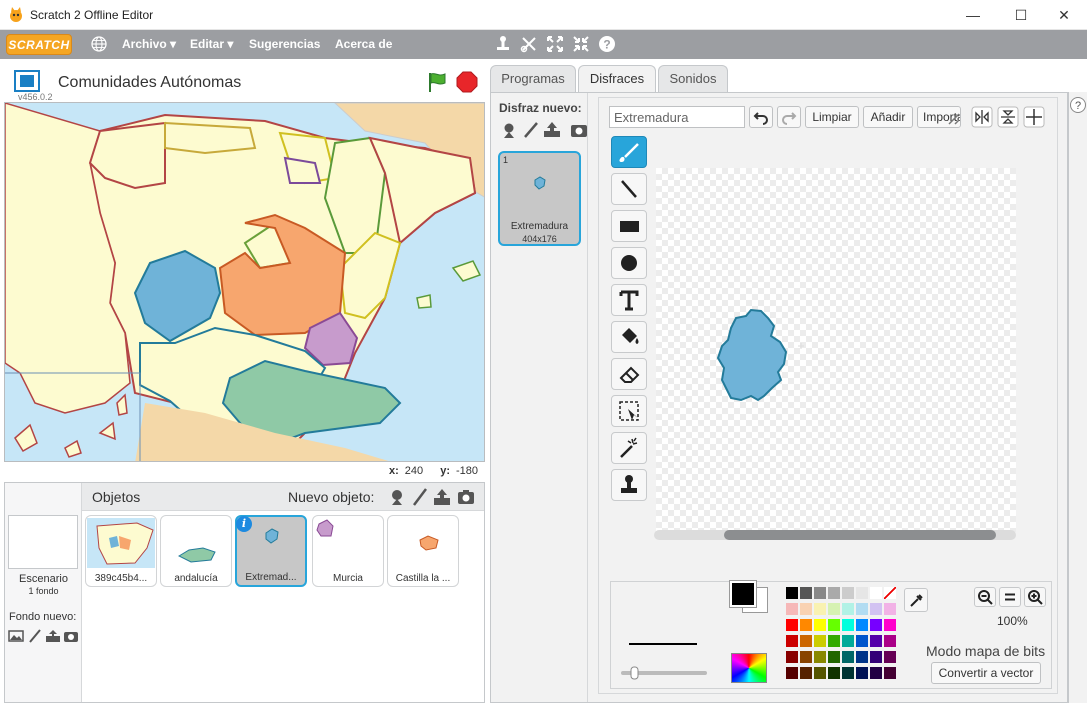 This screenshot has height=705, width=1087. Describe the element at coordinates (743, 594) in the screenshot. I see `primary-color-swatch` at that location.